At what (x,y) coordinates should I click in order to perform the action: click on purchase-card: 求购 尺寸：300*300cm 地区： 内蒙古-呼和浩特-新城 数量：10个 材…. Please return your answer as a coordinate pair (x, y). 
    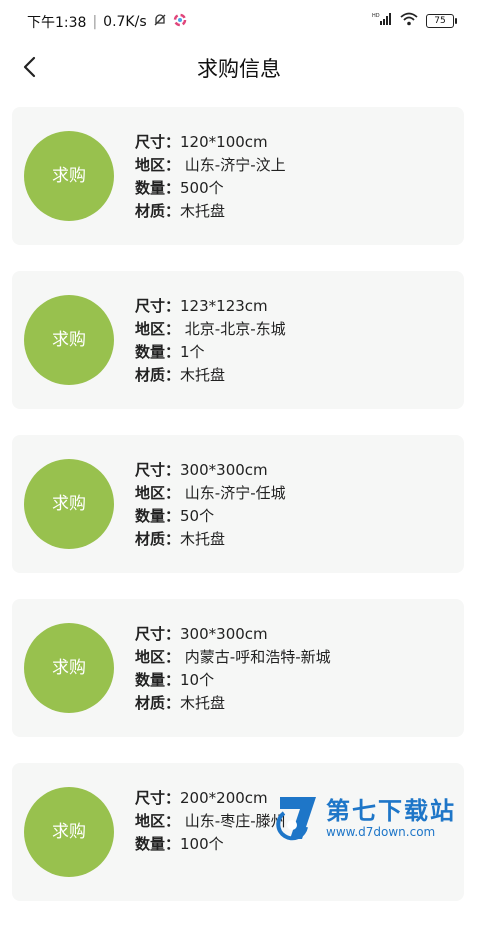
    Looking at the image, I should click on (238, 668).